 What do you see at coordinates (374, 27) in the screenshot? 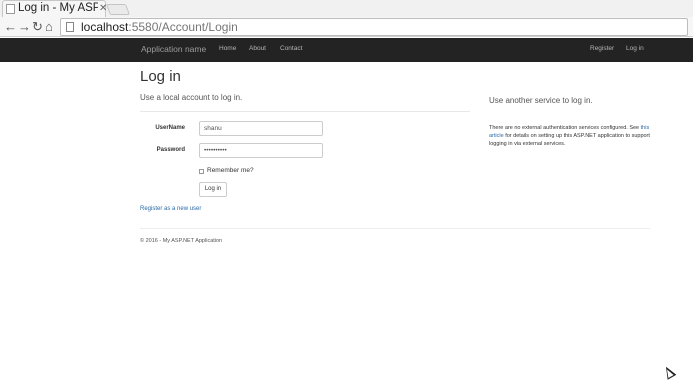
I see `address-bar: localhost:5580/Account/Login` at bounding box center [374, 27].